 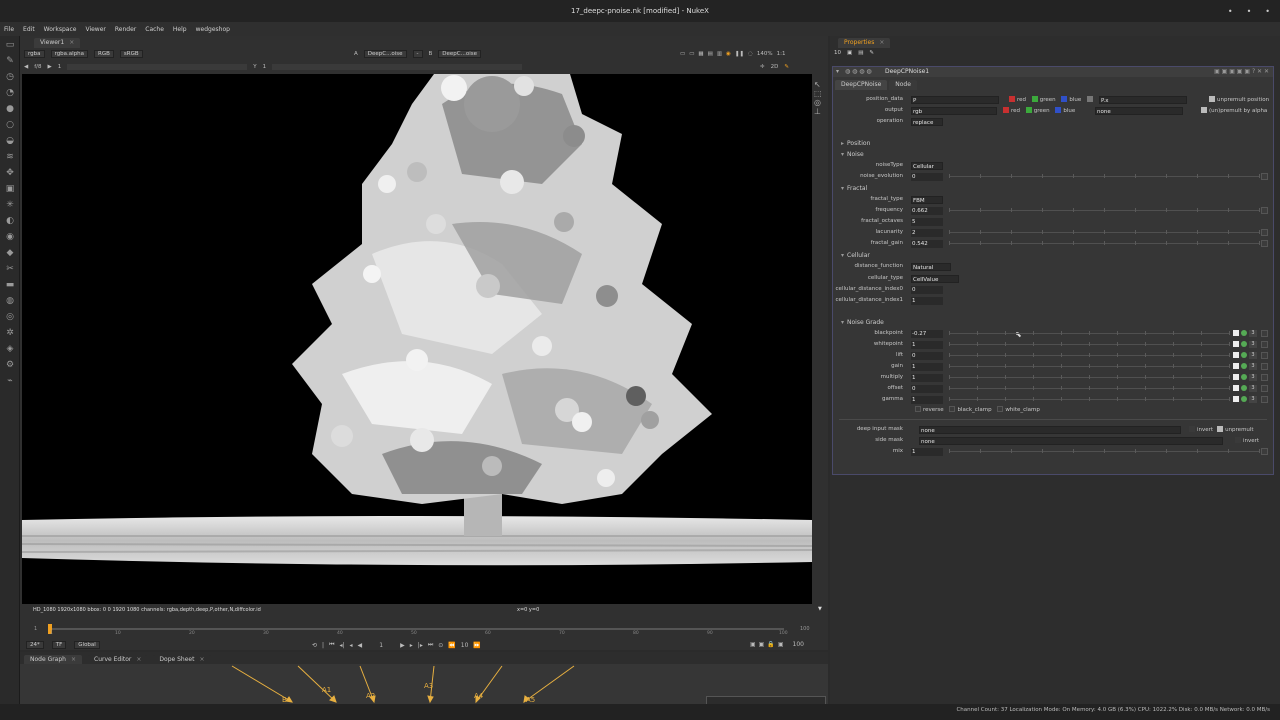 I want to click on particles-icon: ✳, so click(x=10, y=205).